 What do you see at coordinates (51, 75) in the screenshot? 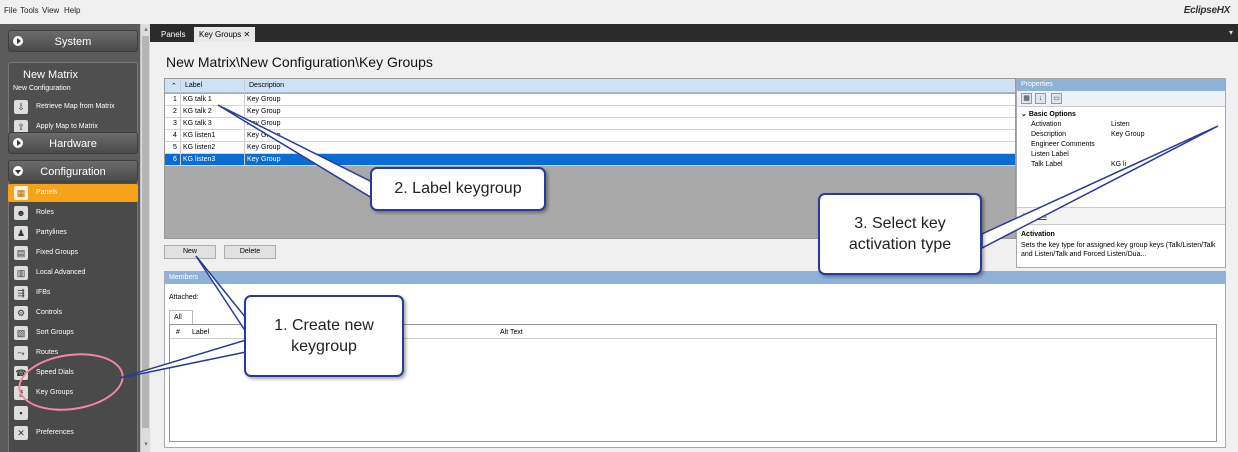
I see `matrix-title: New Matrix` at bounding box center [51, 75].